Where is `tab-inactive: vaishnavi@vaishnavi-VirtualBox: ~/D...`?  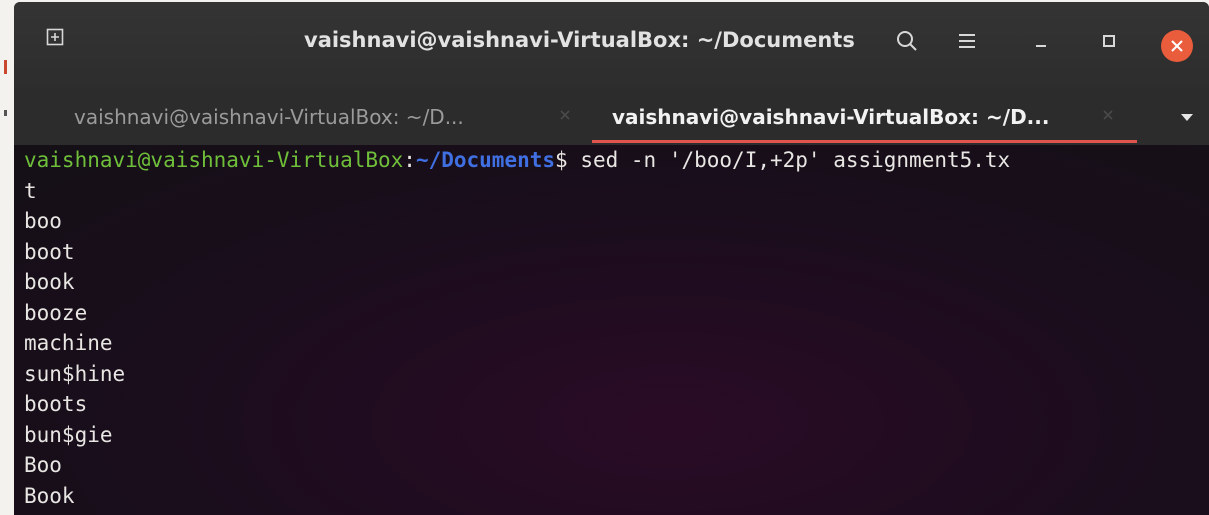 tab-inactive: vaishnavi@vaishnavi-VirtualBox: ~/D... is located at coordinates (314, 116).